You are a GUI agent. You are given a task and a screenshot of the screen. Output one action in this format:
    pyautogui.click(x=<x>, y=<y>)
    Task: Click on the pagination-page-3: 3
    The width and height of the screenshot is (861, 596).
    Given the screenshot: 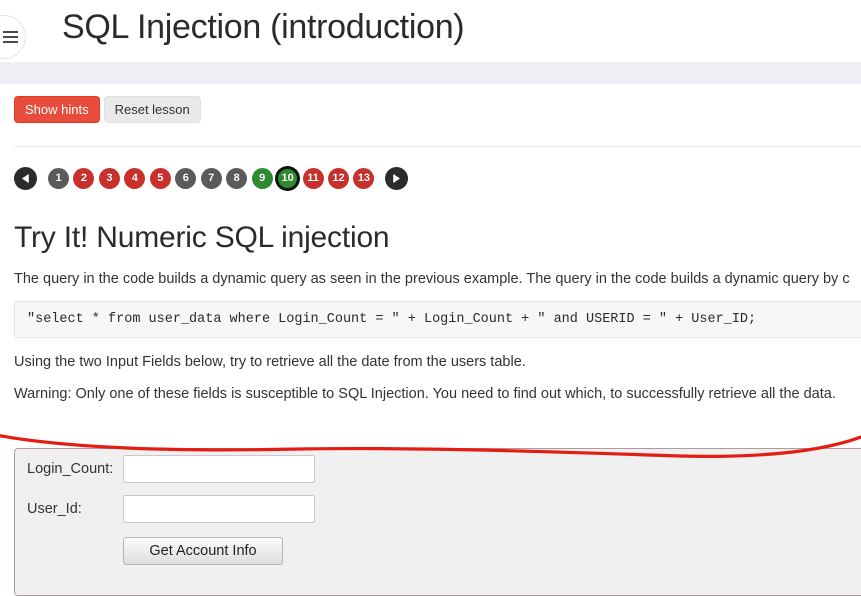 What is the action you would take?
    pyautogui.click(x=109, y=178)
    